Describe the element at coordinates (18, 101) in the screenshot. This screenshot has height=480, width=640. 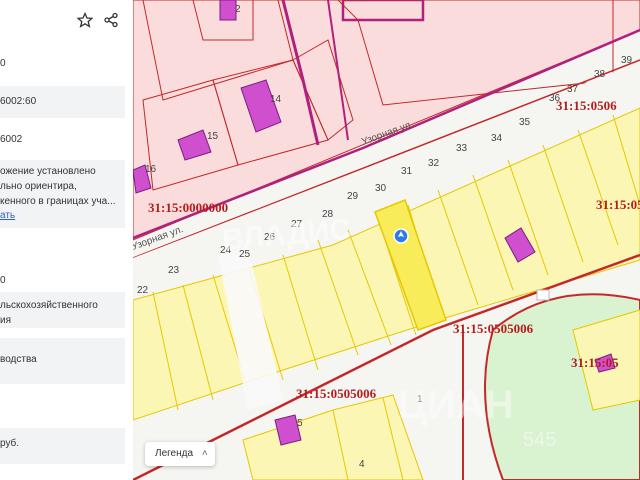
I see `panel-value: 6002:60` at that location.